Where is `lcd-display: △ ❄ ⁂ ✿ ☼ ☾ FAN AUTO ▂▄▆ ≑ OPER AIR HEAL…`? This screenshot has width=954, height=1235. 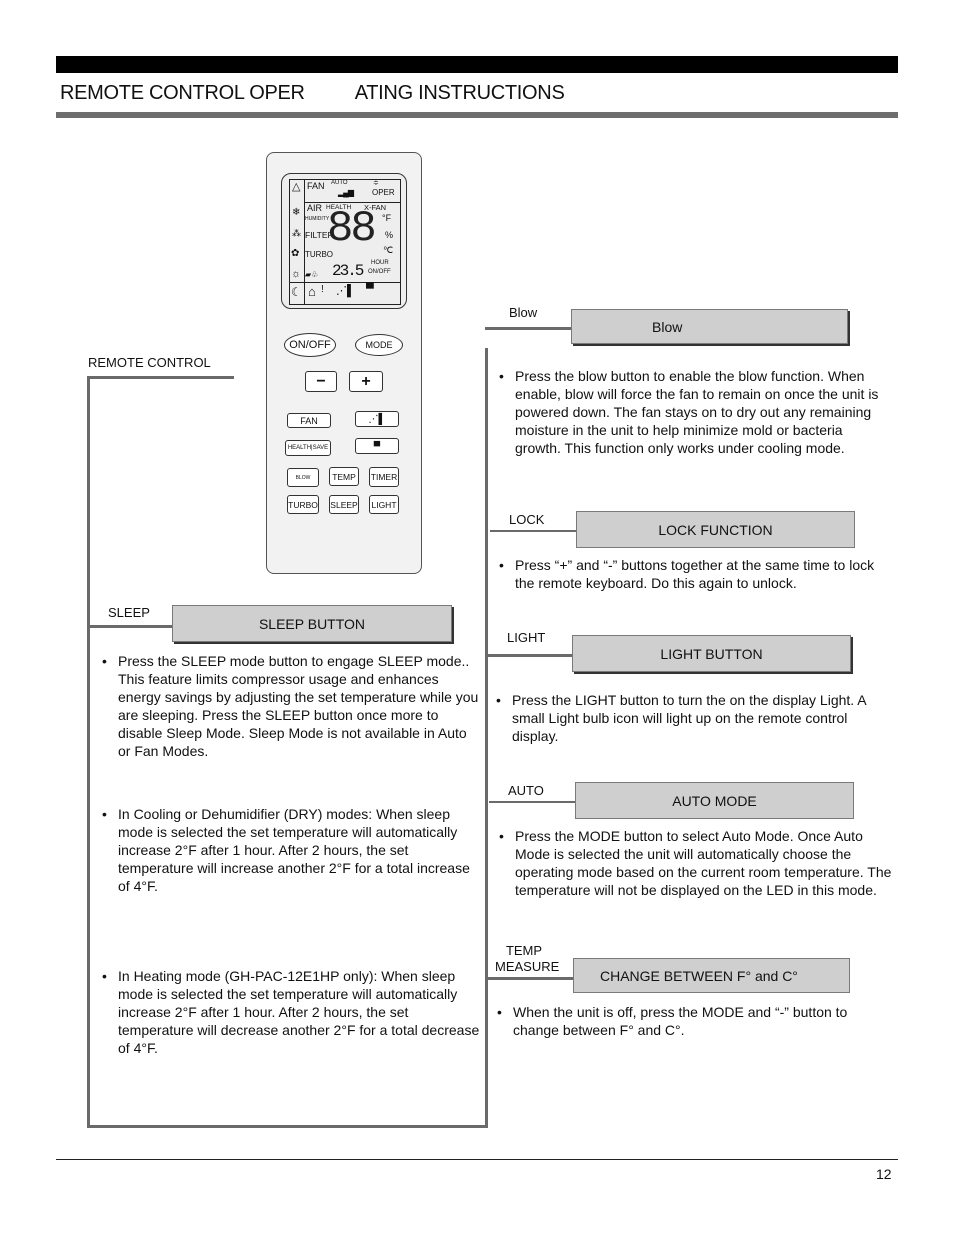 lcd-display: △ ❄ ⁂ ✿ ☼ ☾ FAN AUTO ▂▄▆ ≑ OPER AIR HEAL… is located at coordinates (344, 241).